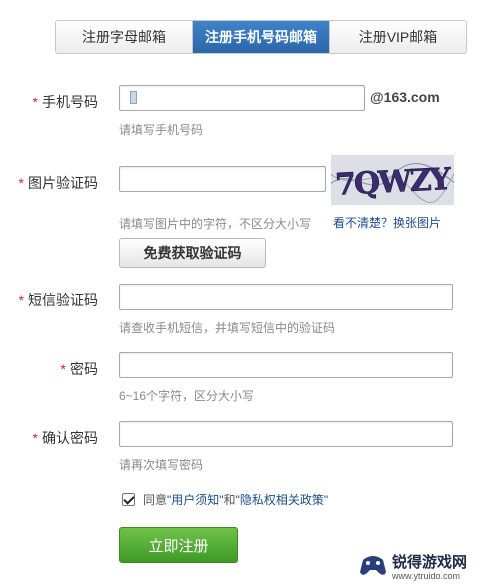 The width and height of the screenshot is (484, 585). What do you see at coordinates (178, 545) in the screenshot?
I see `register-button: 立即注册` at bounding box center [178, 545].